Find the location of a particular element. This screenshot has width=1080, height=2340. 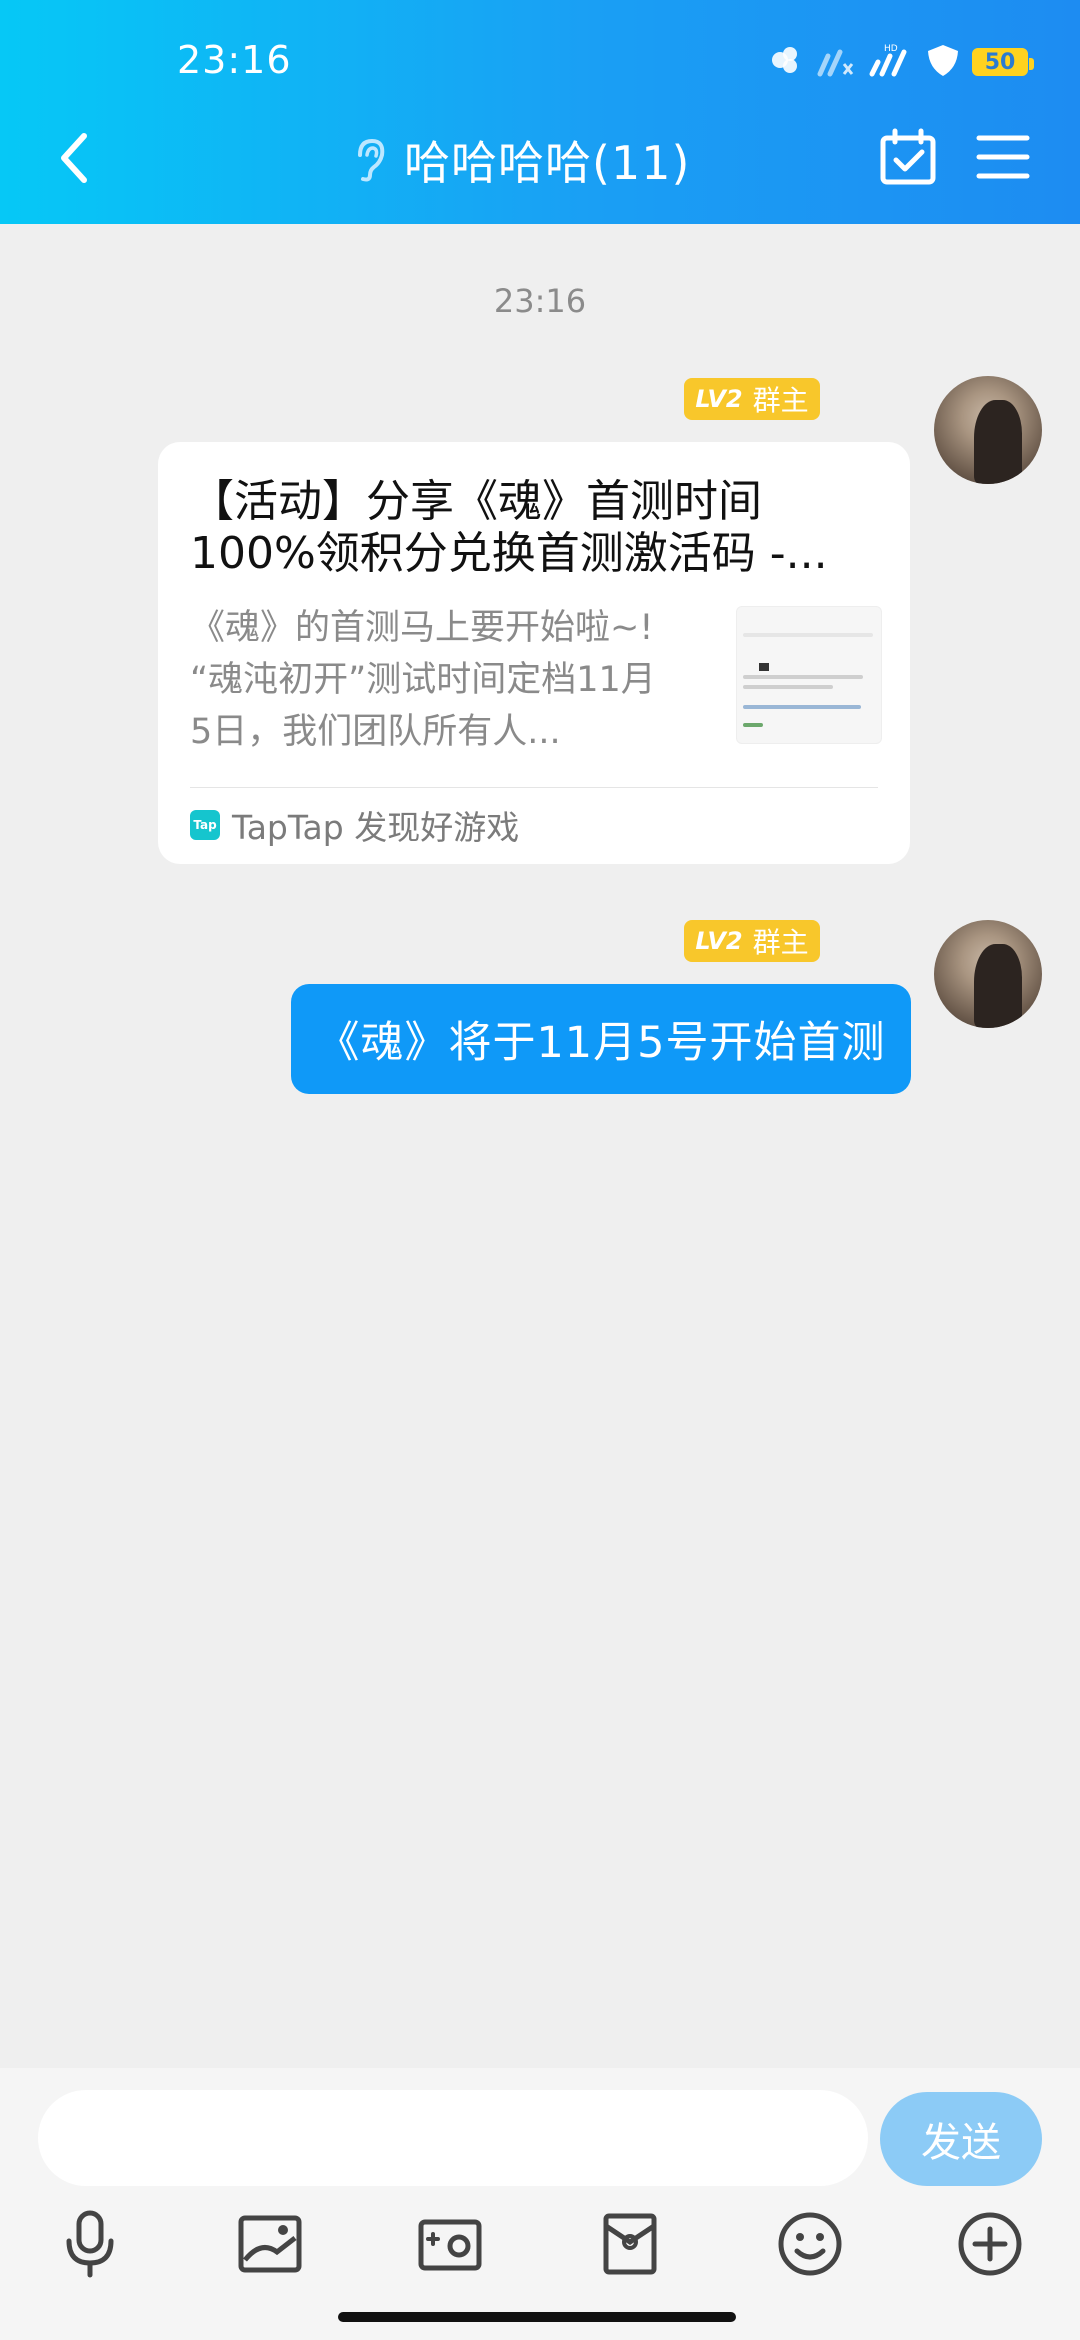

signal-weak-icon is located at coordinates (836, 62).